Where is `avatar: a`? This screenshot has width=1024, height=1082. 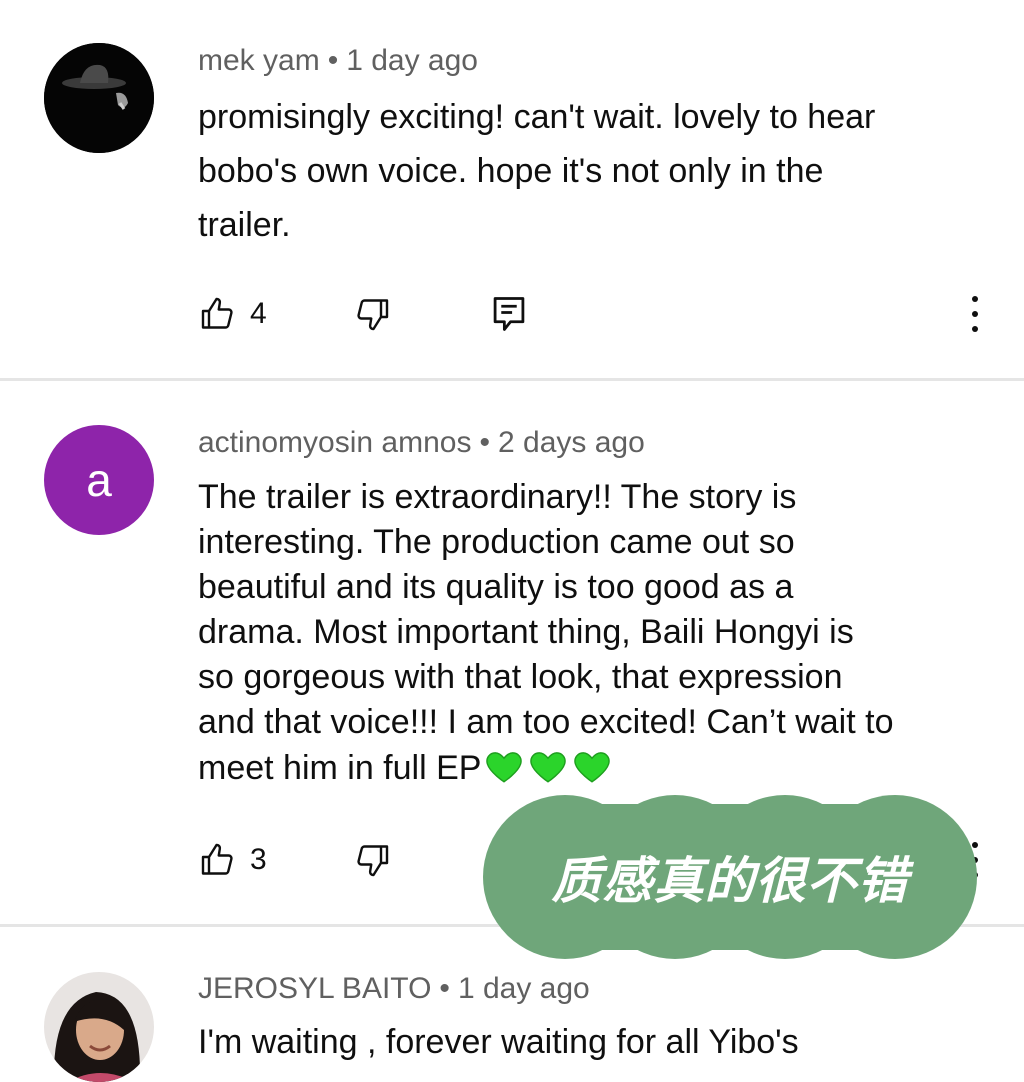
avatar: a is located at coordinates (99, 480).